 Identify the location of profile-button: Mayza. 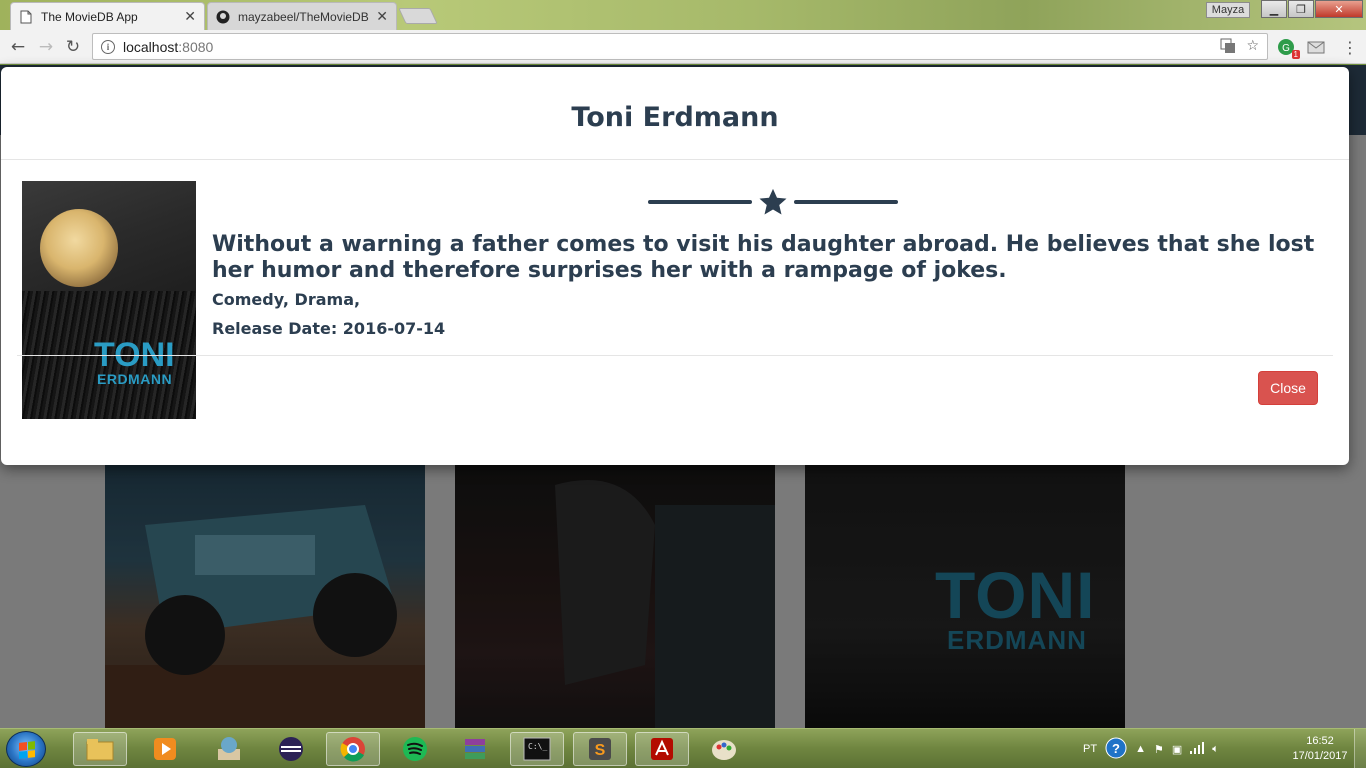
(1228, 10).